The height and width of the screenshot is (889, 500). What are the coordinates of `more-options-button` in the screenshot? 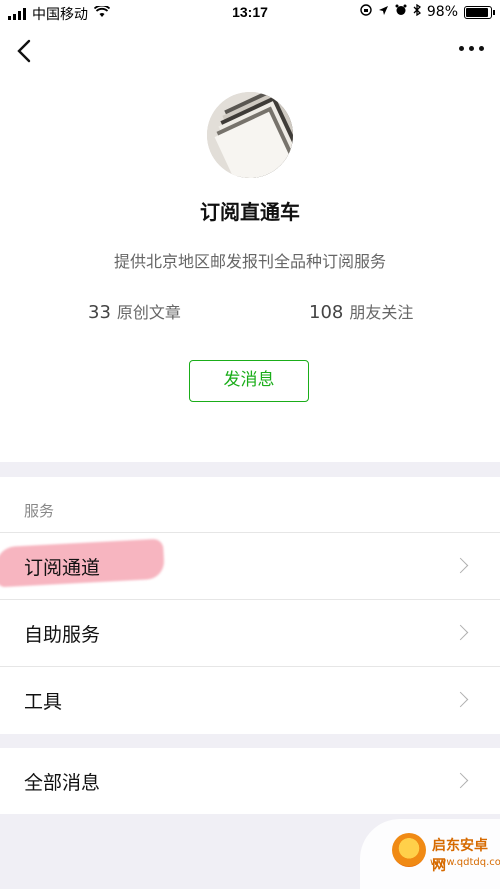 It's located at (471, 48).